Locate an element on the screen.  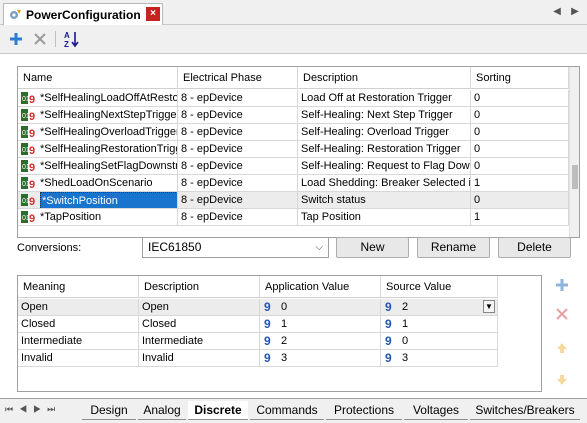
cell-name: 01 9 *SwitchPosition is located at coordinates (98, 200).